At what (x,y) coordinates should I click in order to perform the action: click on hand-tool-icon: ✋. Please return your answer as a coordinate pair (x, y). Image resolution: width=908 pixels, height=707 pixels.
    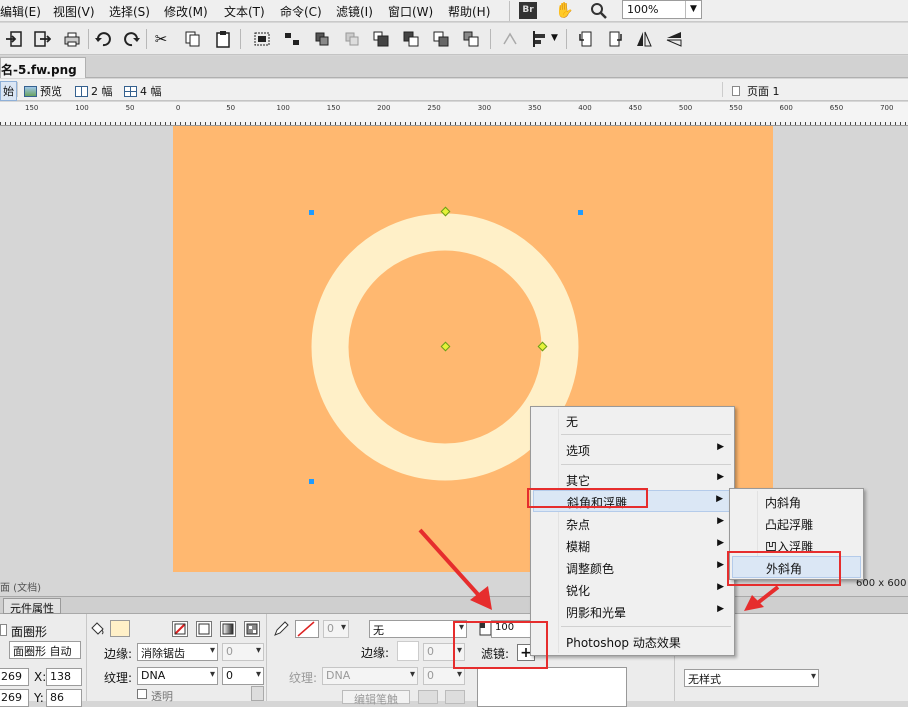
    Looking at the image, I should click on (564, 10).